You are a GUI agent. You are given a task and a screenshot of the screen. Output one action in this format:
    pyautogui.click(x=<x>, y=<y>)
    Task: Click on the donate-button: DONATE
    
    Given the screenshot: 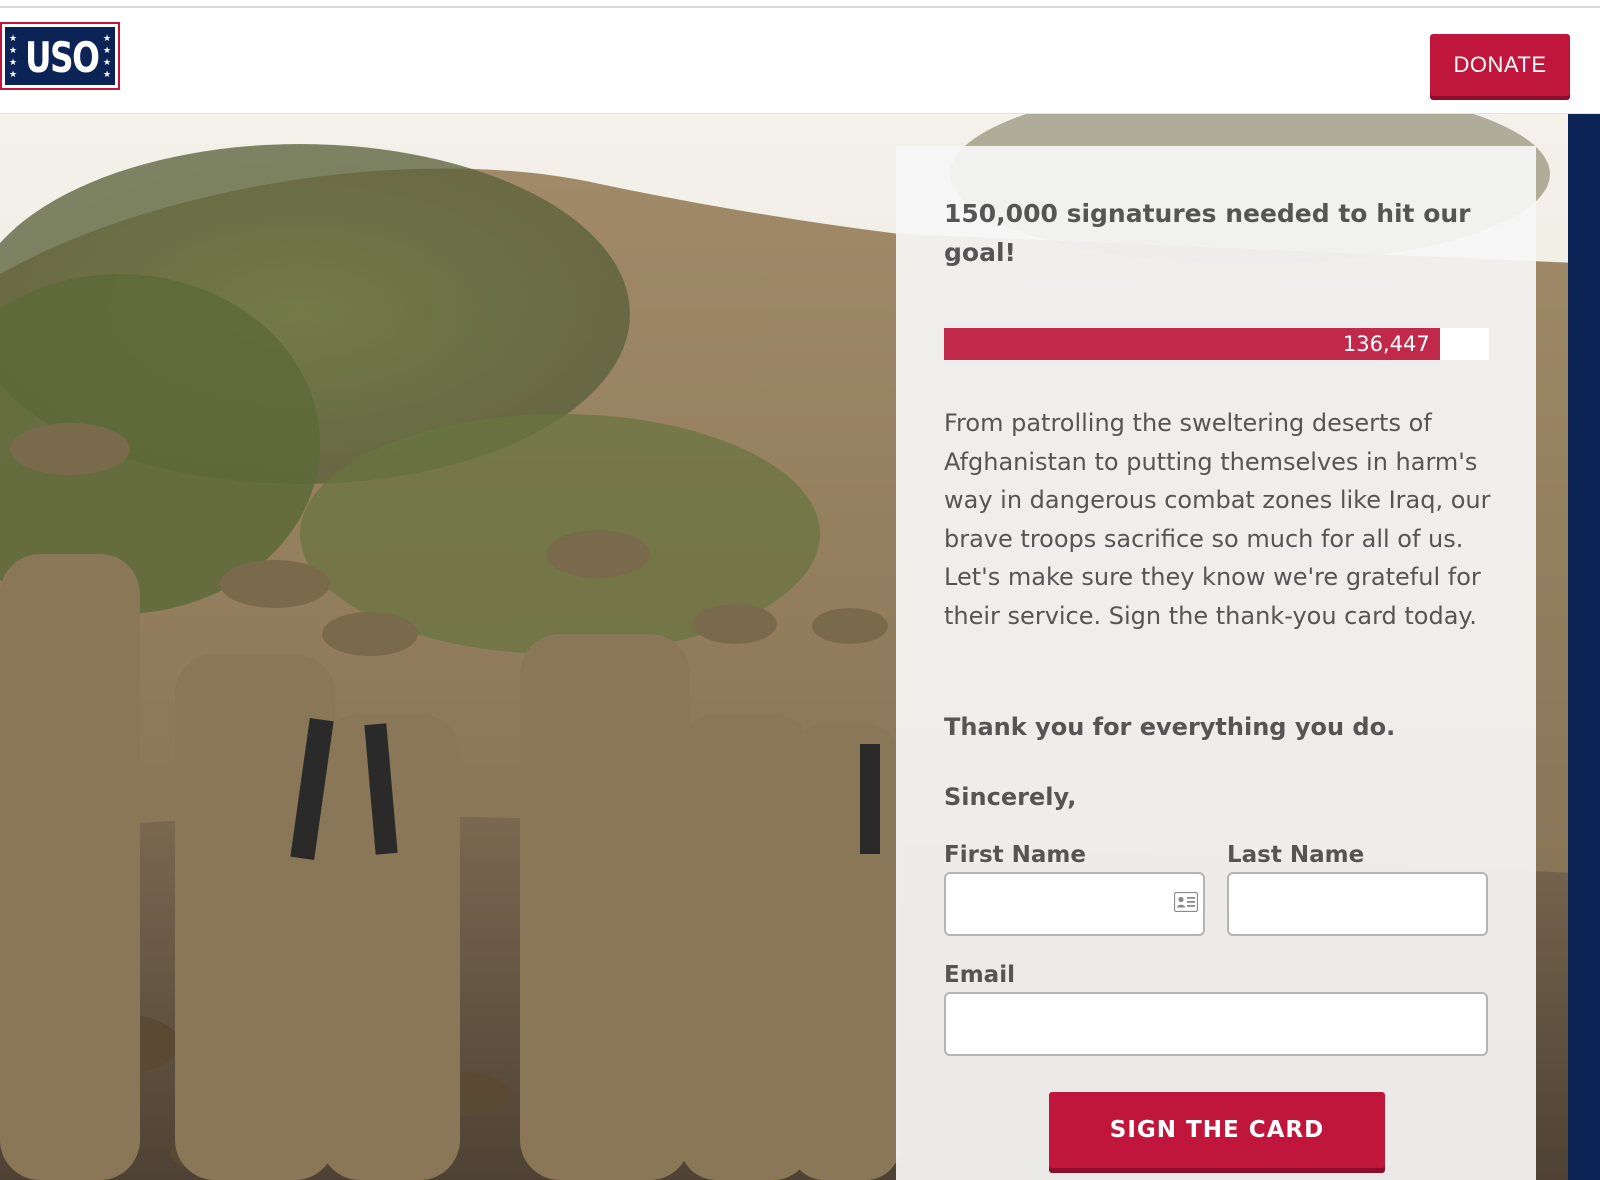 What is the action you would take?
    pyautogui.click(x=1500, y=65)
    